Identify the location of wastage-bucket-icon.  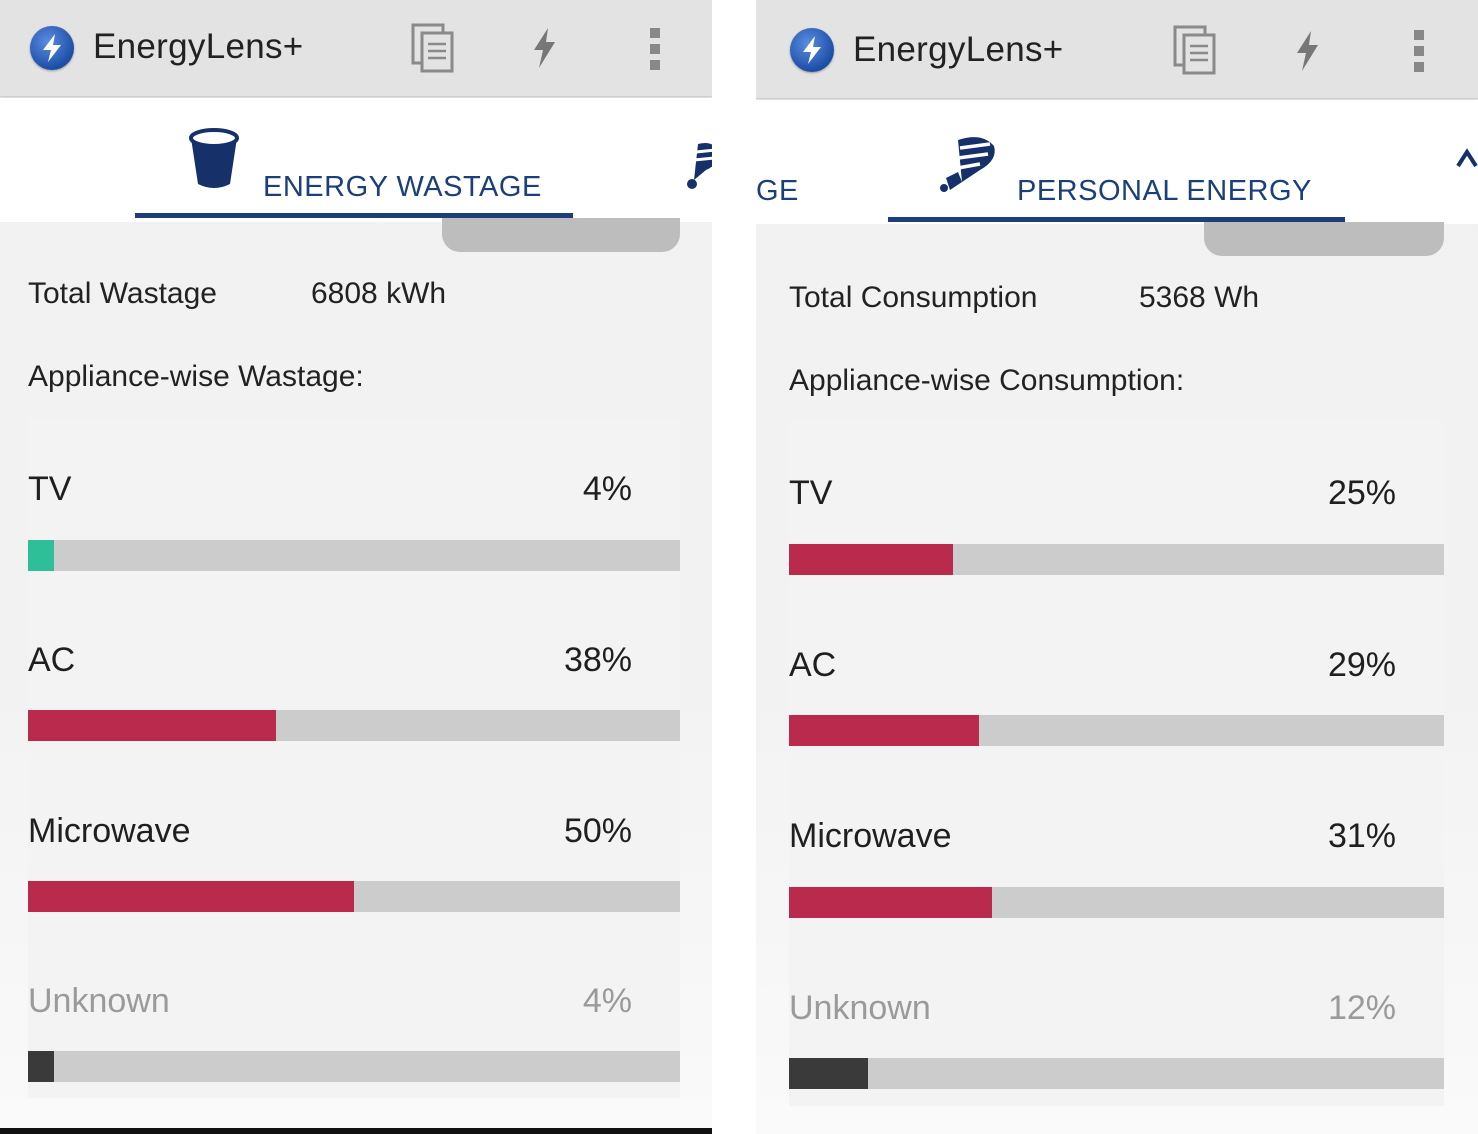
(214, 161).